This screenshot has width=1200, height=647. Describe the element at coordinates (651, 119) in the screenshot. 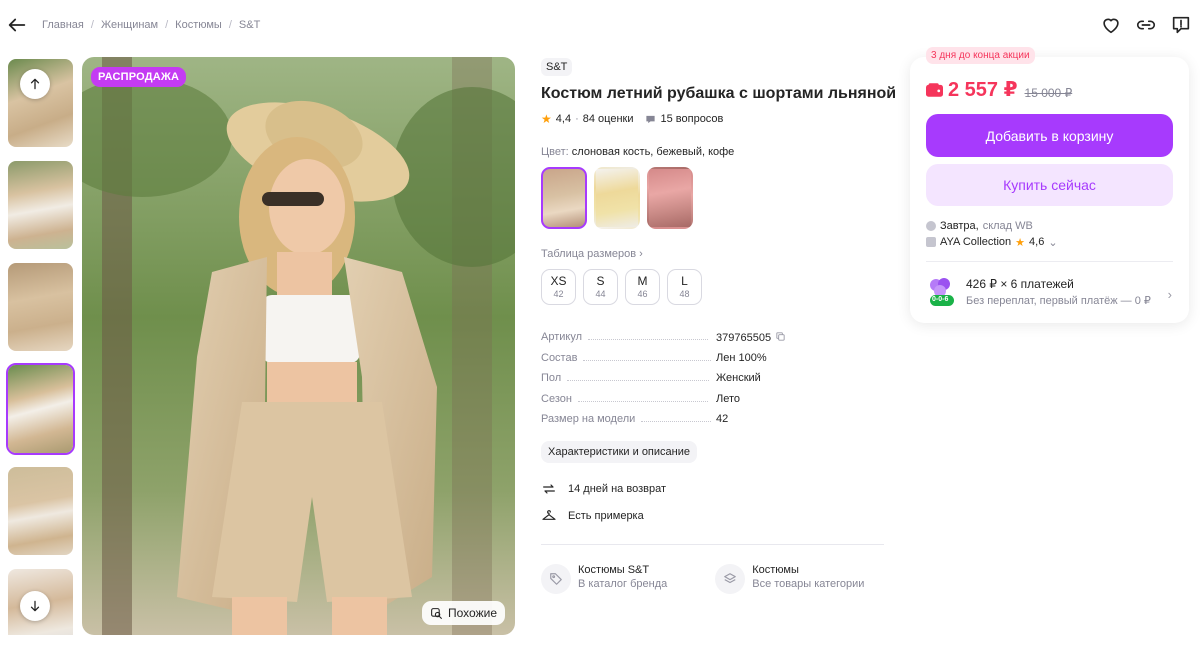

I see `questions-icon` at that location.